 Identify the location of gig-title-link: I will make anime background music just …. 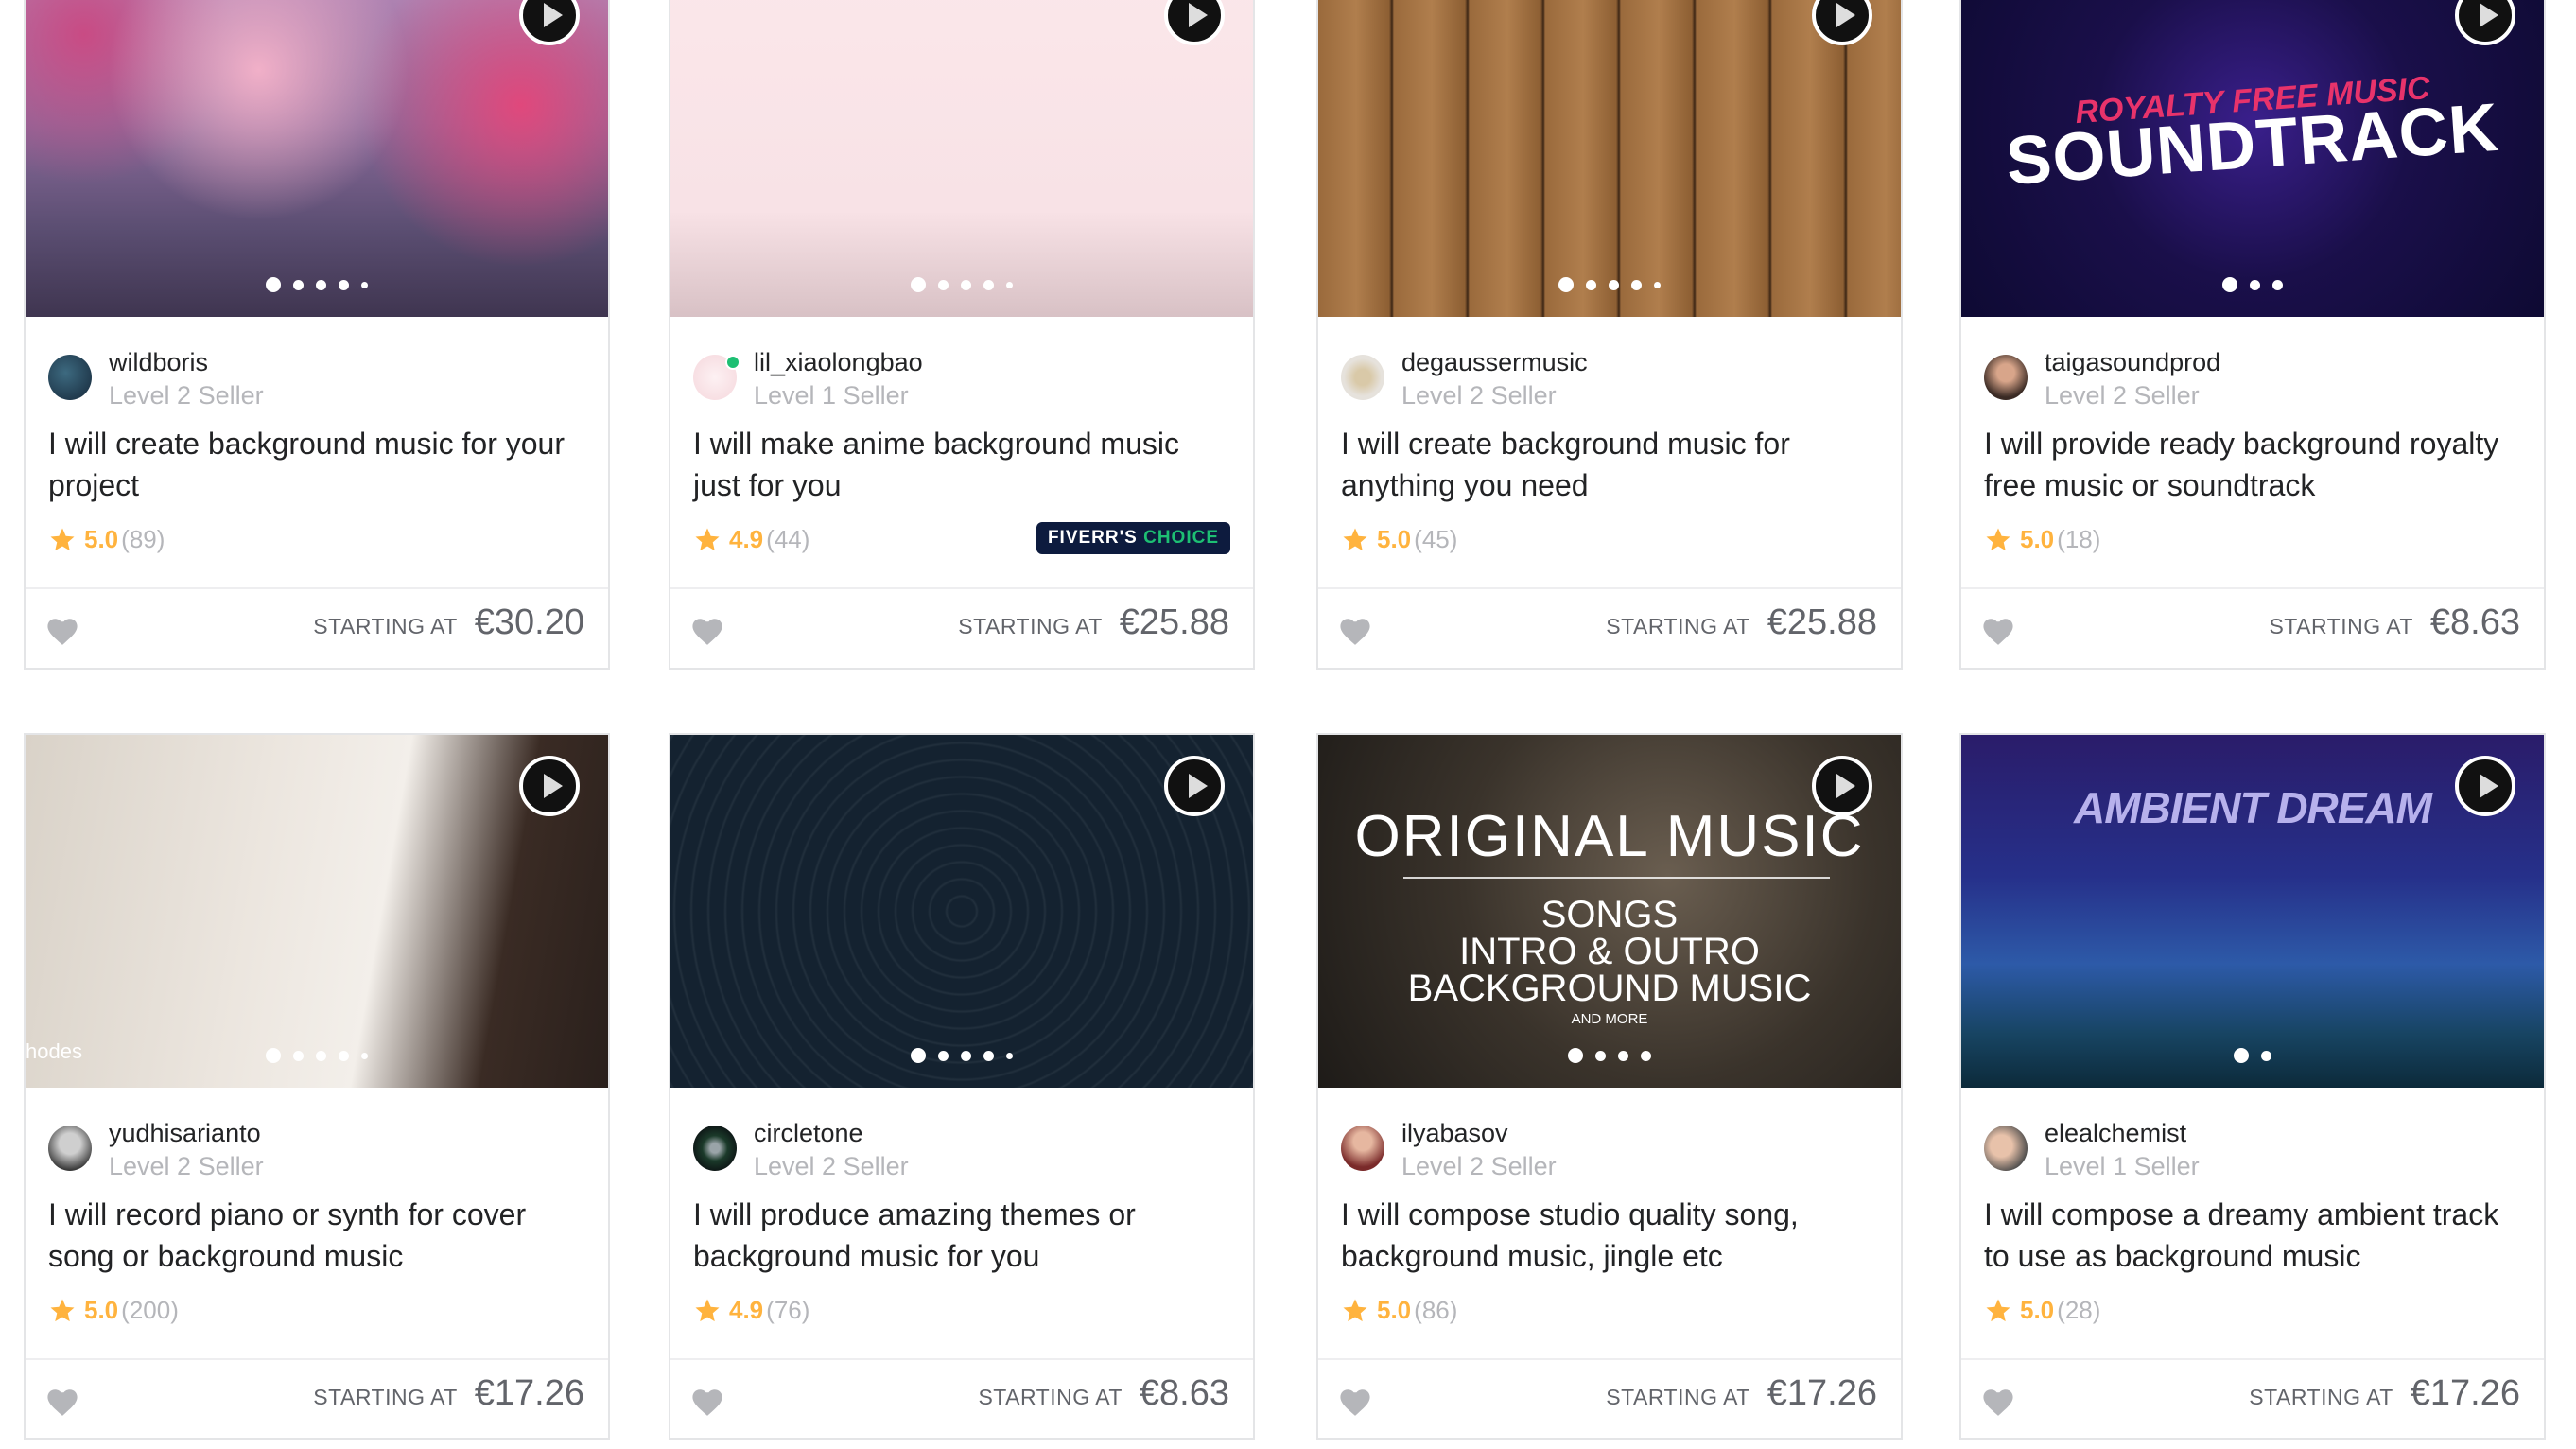
(958, 464).